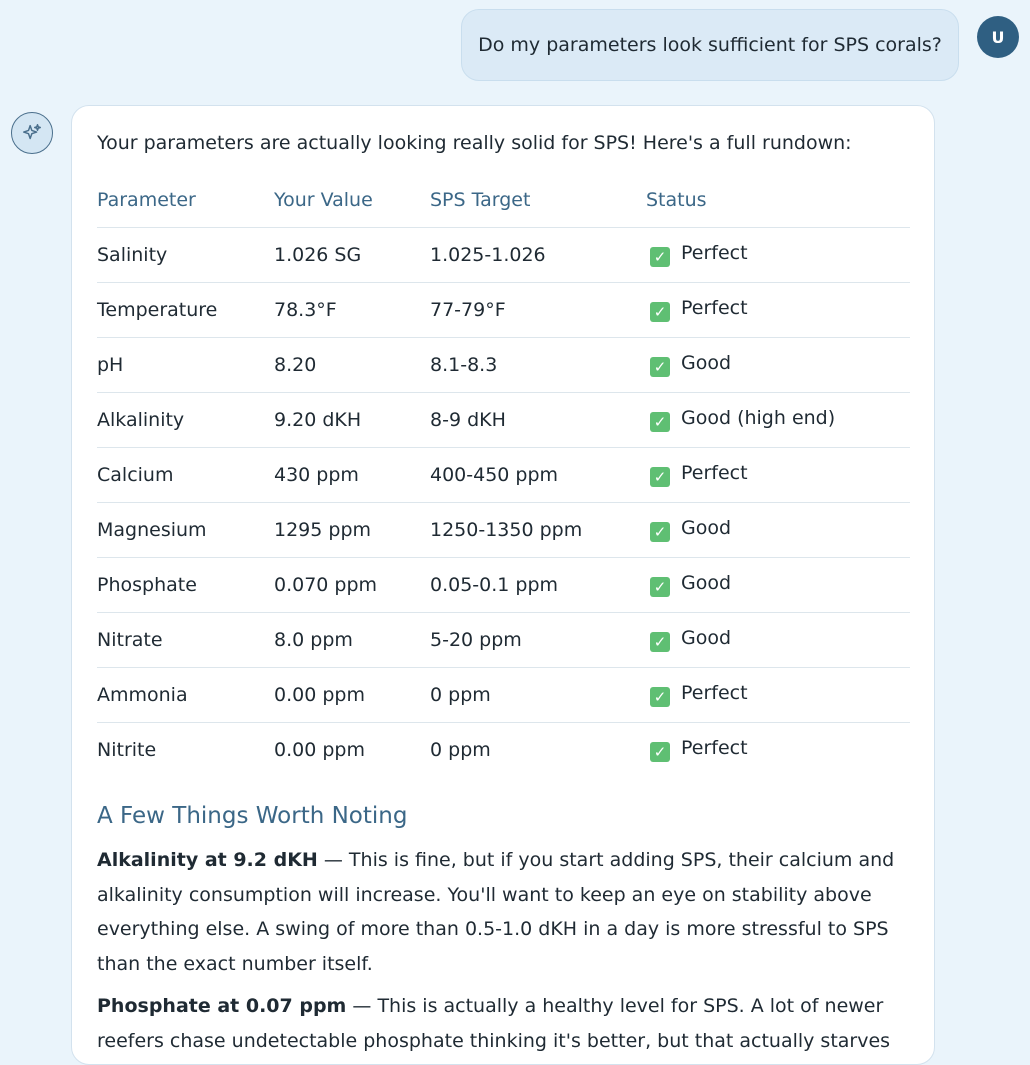 The width and height of the screenshot is (1030, 1065). Describe the element at coordinates (252, 816) in the screenshot. I see `section-heading: A Few Things Worth Noting` at that location.